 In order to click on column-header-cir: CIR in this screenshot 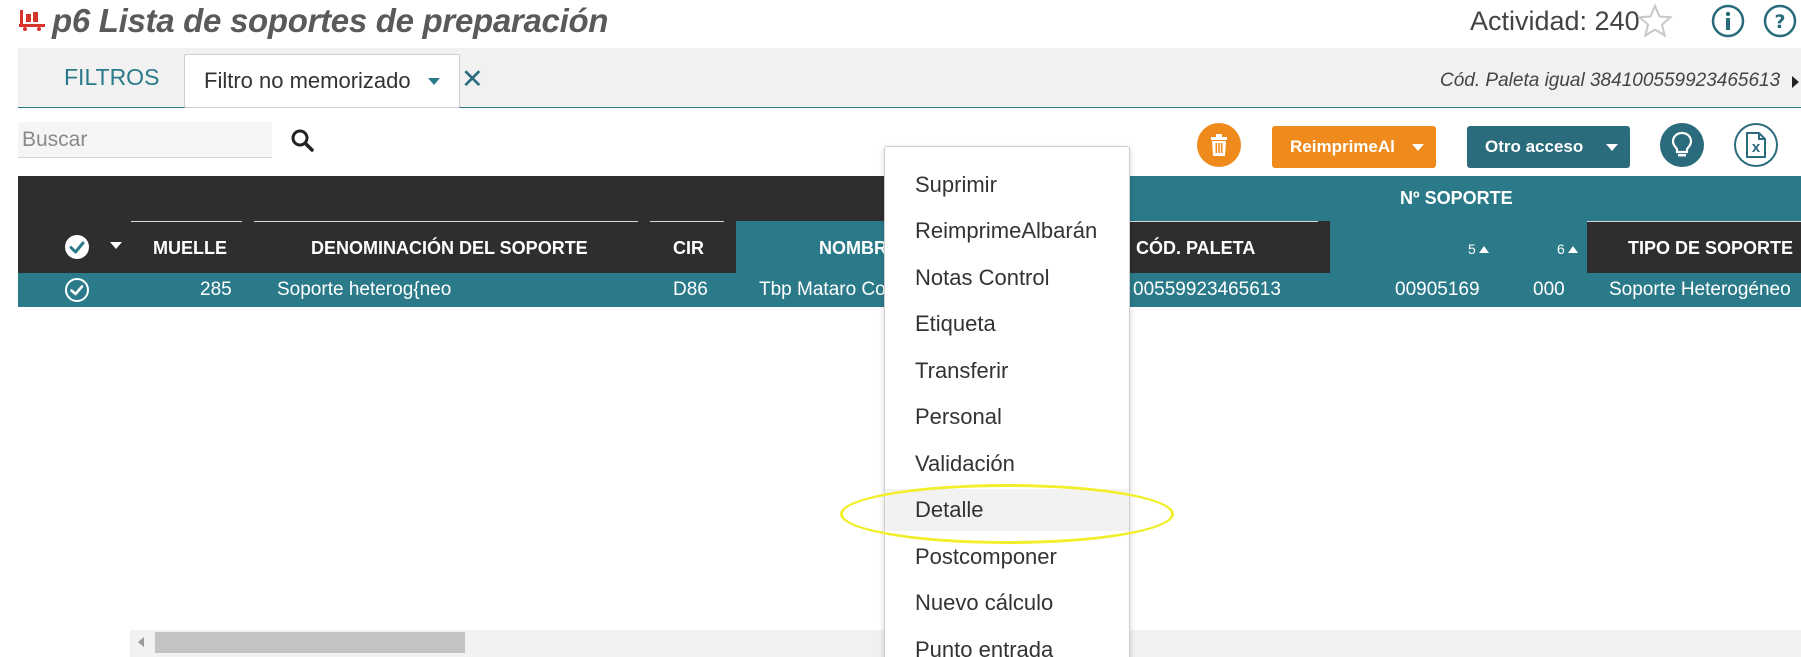, I will do `click(688, 248)`.